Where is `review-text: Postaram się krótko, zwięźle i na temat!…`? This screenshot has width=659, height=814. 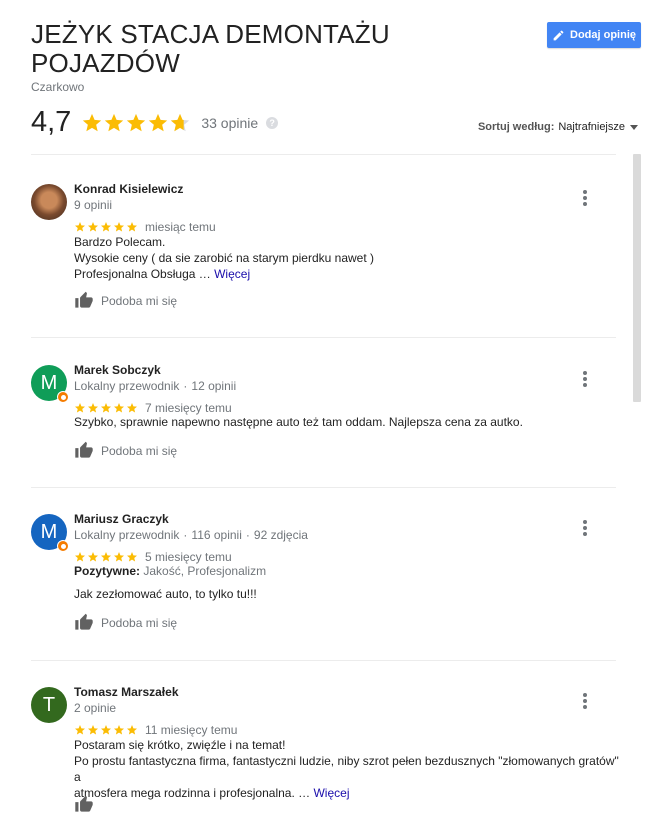
review-text: Postaram się krótko, zwięźle i na temat!… is located at coordinates (349, 769).